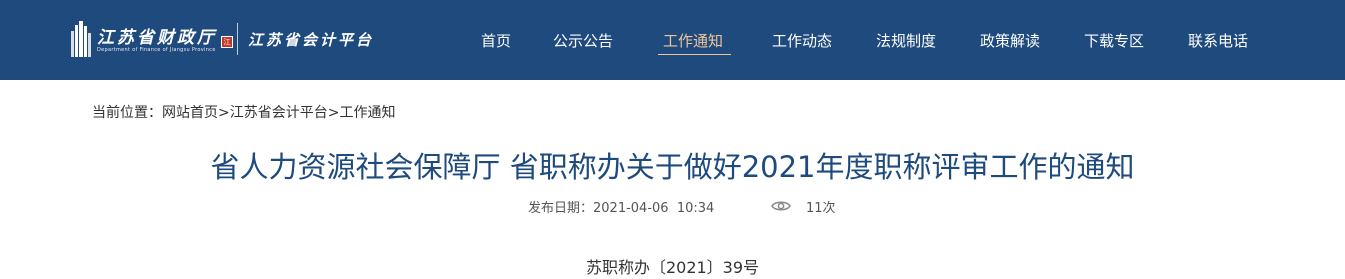 Image resolution: width=1345 pixels, height=279 pixels. Describe the element at coordinates (802, 41) in the screenshot. I see `nav-item-work-news: 工作动态` at that location.